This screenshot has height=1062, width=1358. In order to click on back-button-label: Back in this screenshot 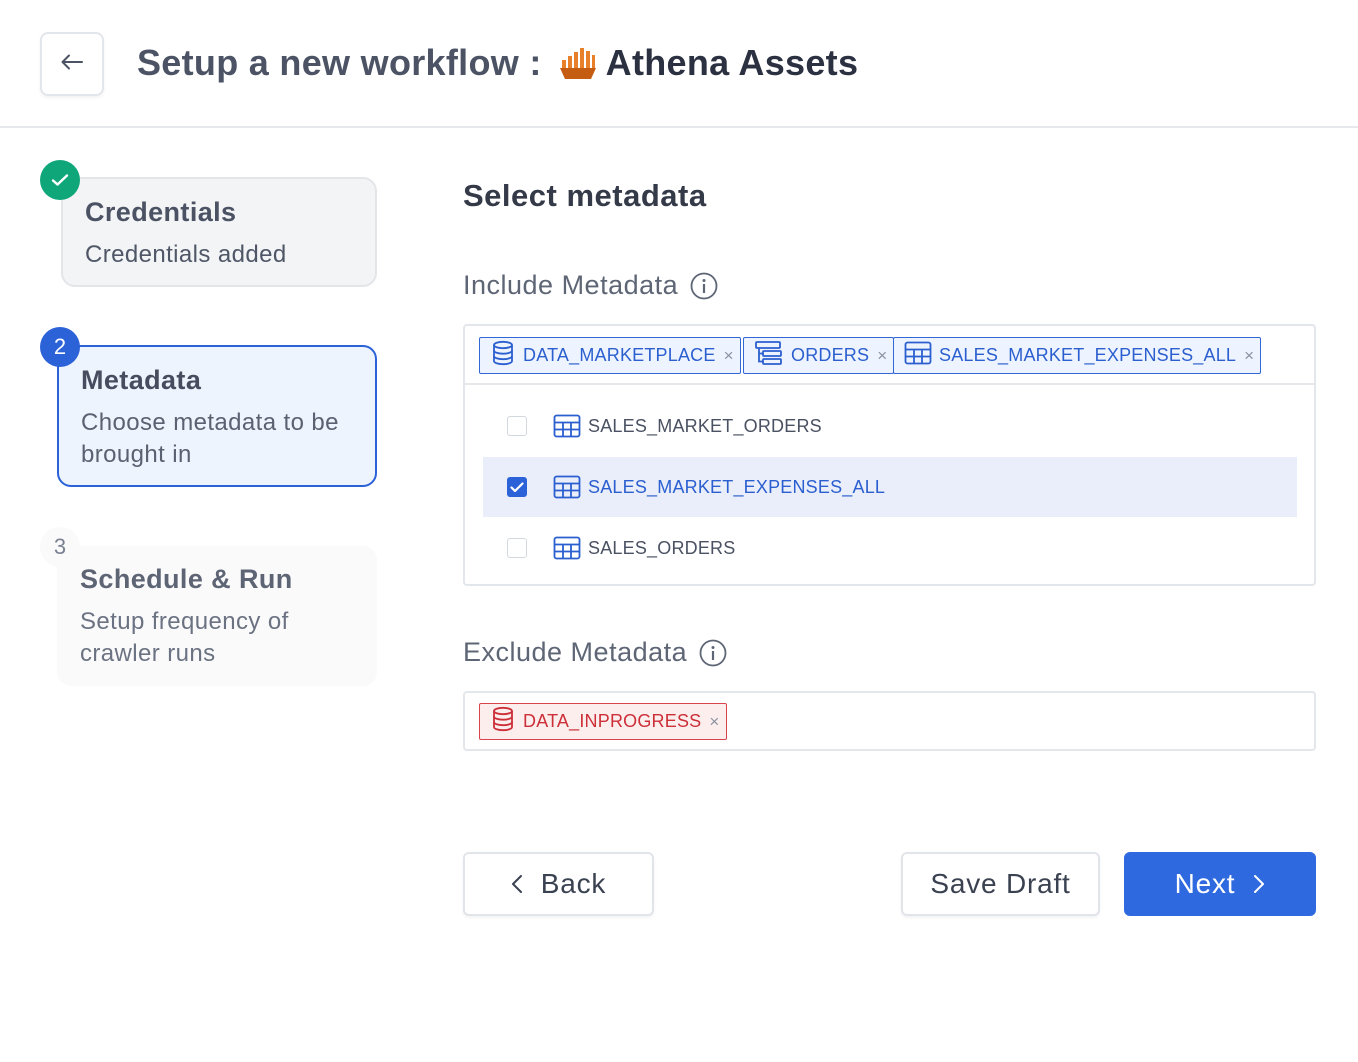, I will do `click(573, 883)`.